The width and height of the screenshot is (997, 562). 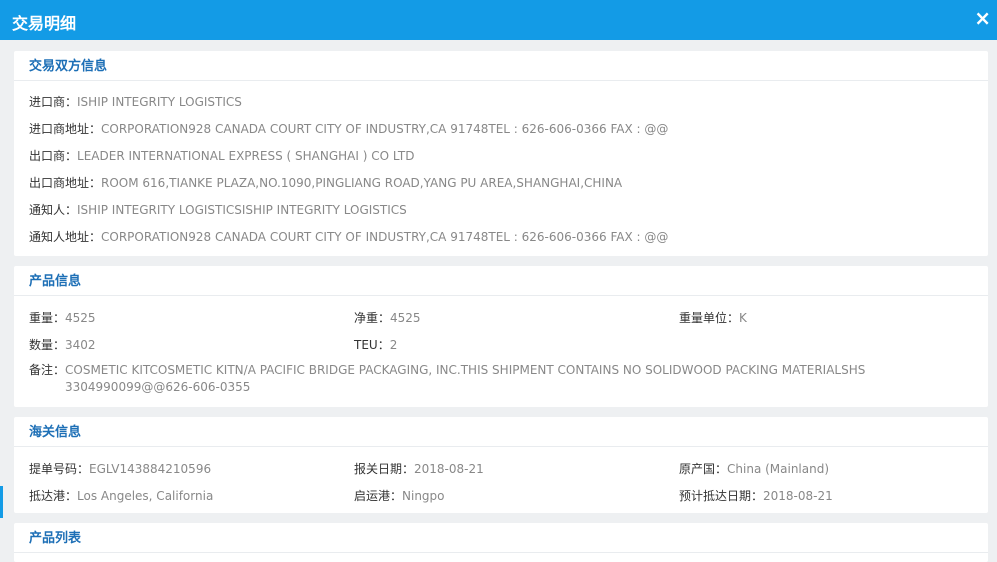 I want to click on origin-country-label: 原产国：, so click(x=703, y=469).